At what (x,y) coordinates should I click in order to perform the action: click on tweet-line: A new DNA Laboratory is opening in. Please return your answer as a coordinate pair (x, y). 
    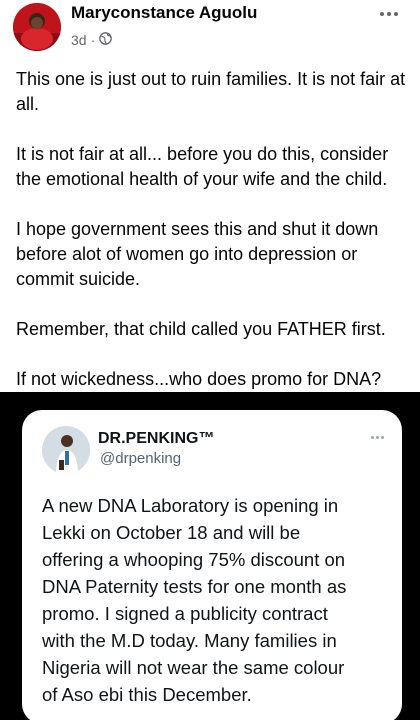
    Looking at the image, I should click on (190, 505).